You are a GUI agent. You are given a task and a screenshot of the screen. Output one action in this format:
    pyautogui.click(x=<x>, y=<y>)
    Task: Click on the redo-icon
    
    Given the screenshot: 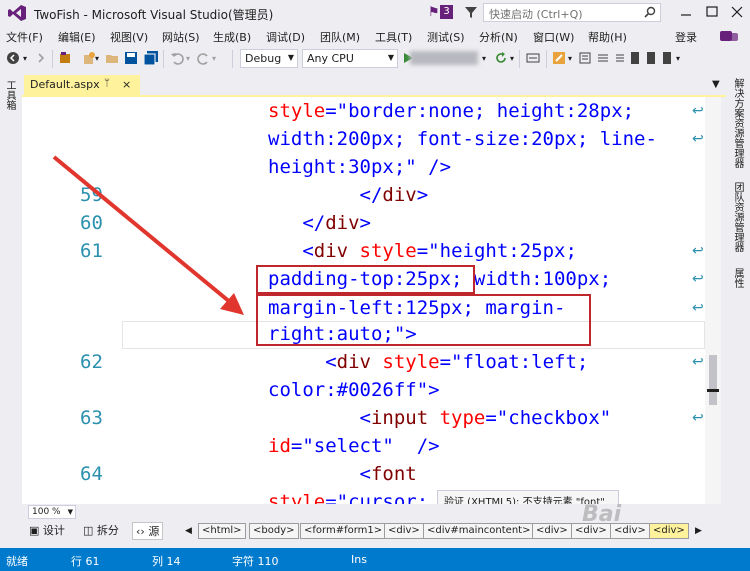 What is the action you would take?
    pyautogui.click(x=204, y=58)
    